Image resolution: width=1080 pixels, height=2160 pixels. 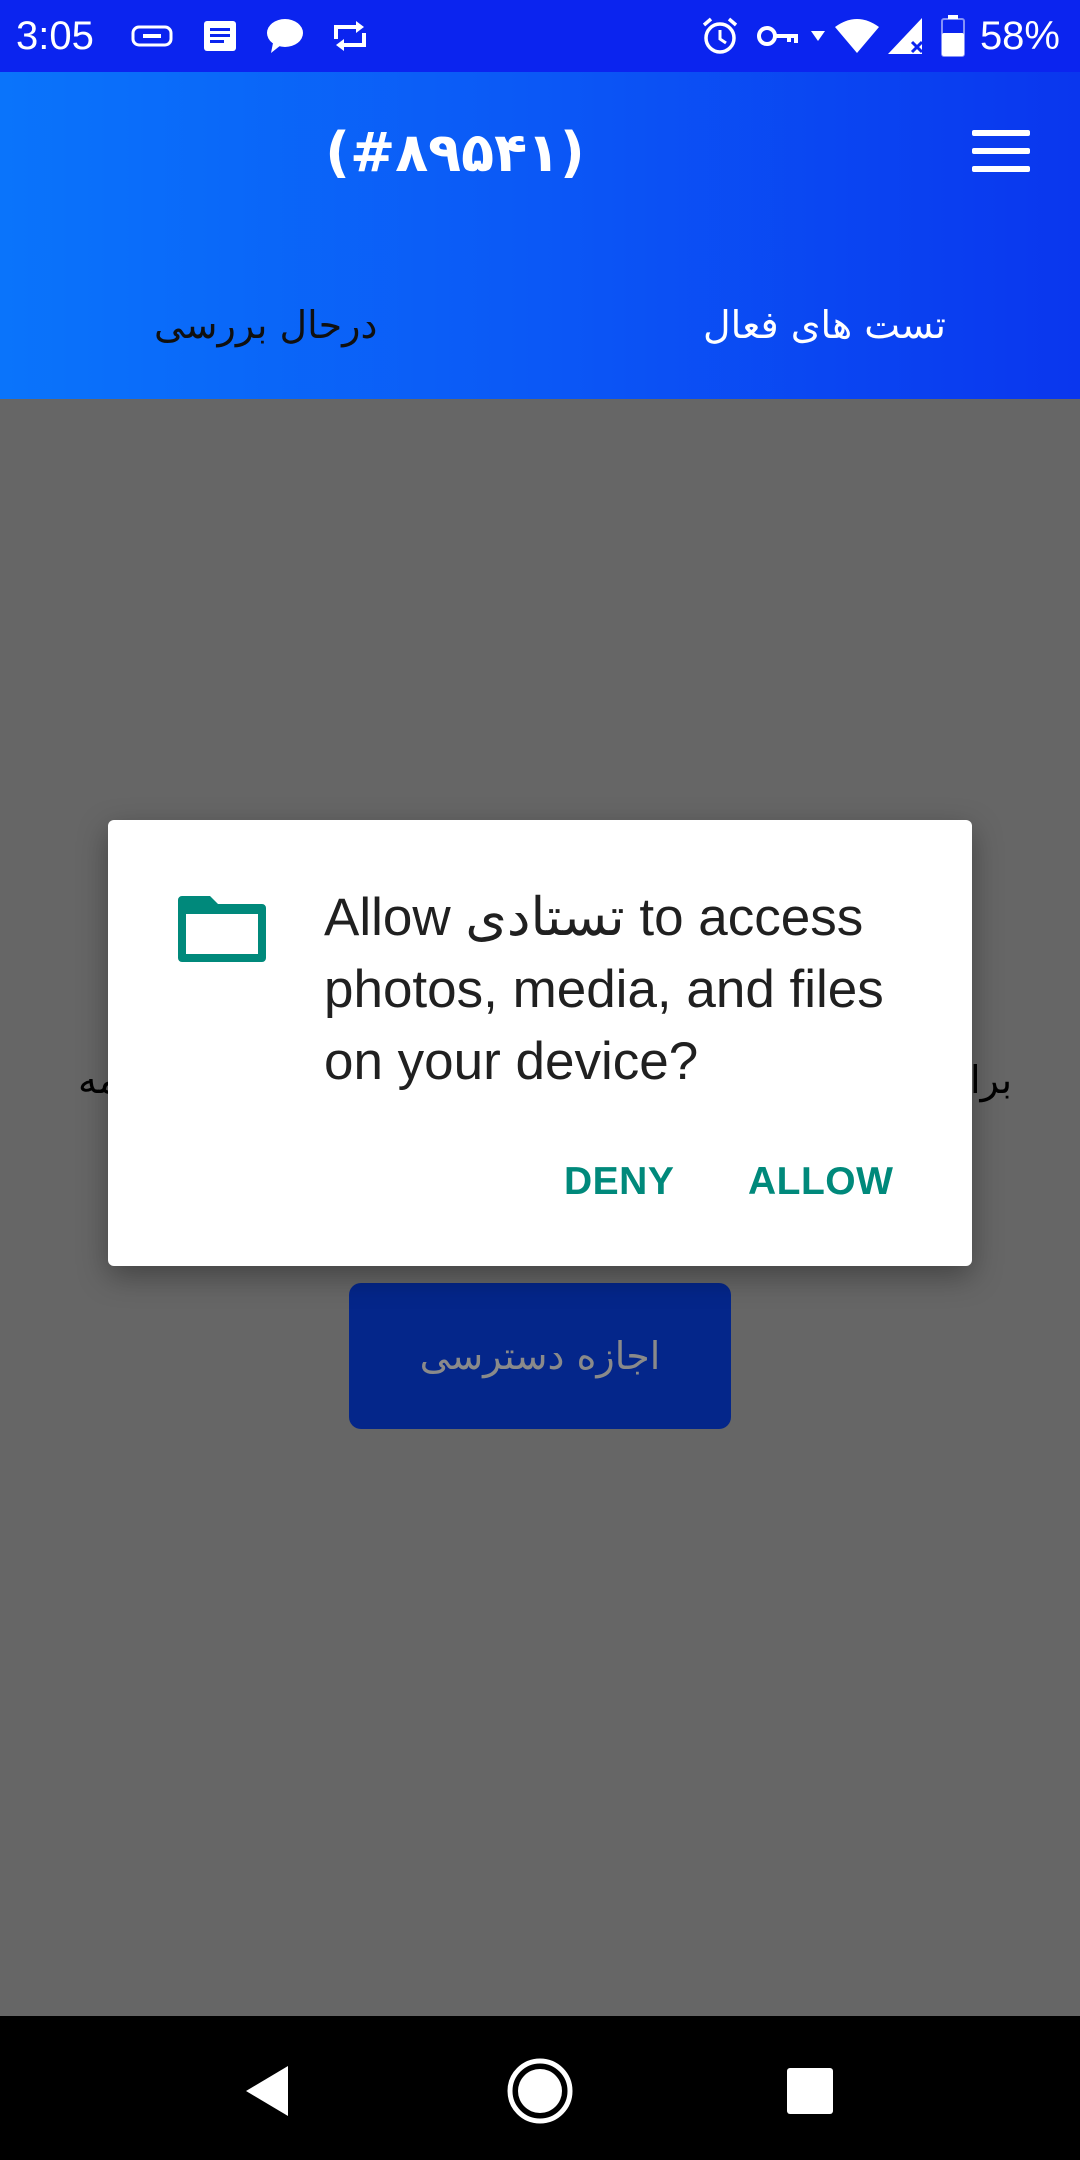 I want to click on sms-icon, so click(x=152, y=36).